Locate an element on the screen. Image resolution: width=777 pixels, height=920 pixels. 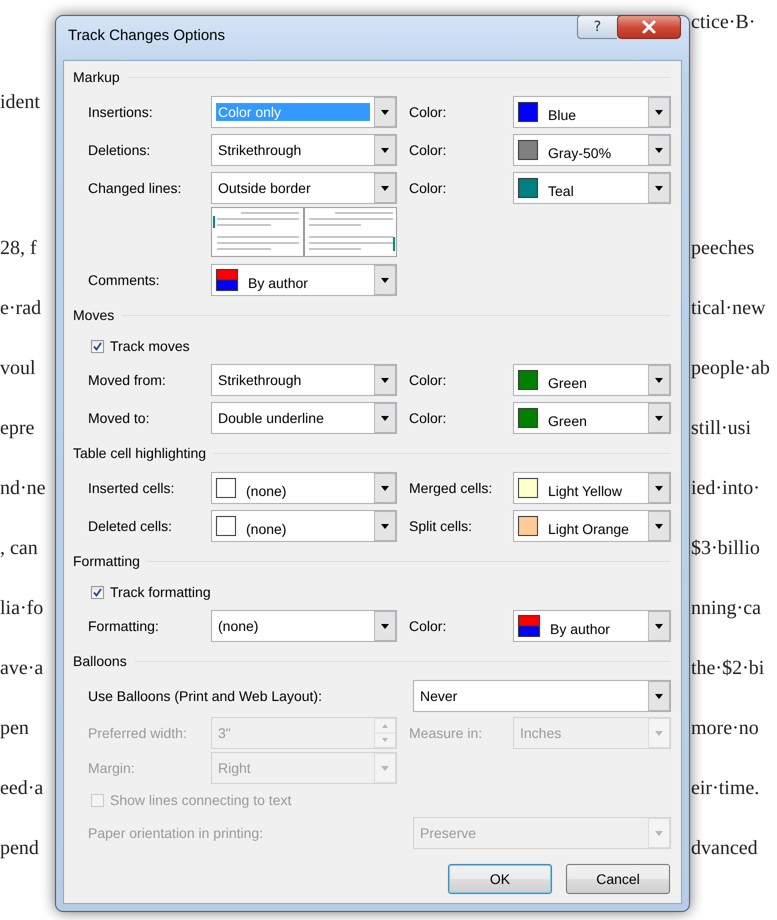
field-label: Changed lines: is located at coordinates (135, 188).